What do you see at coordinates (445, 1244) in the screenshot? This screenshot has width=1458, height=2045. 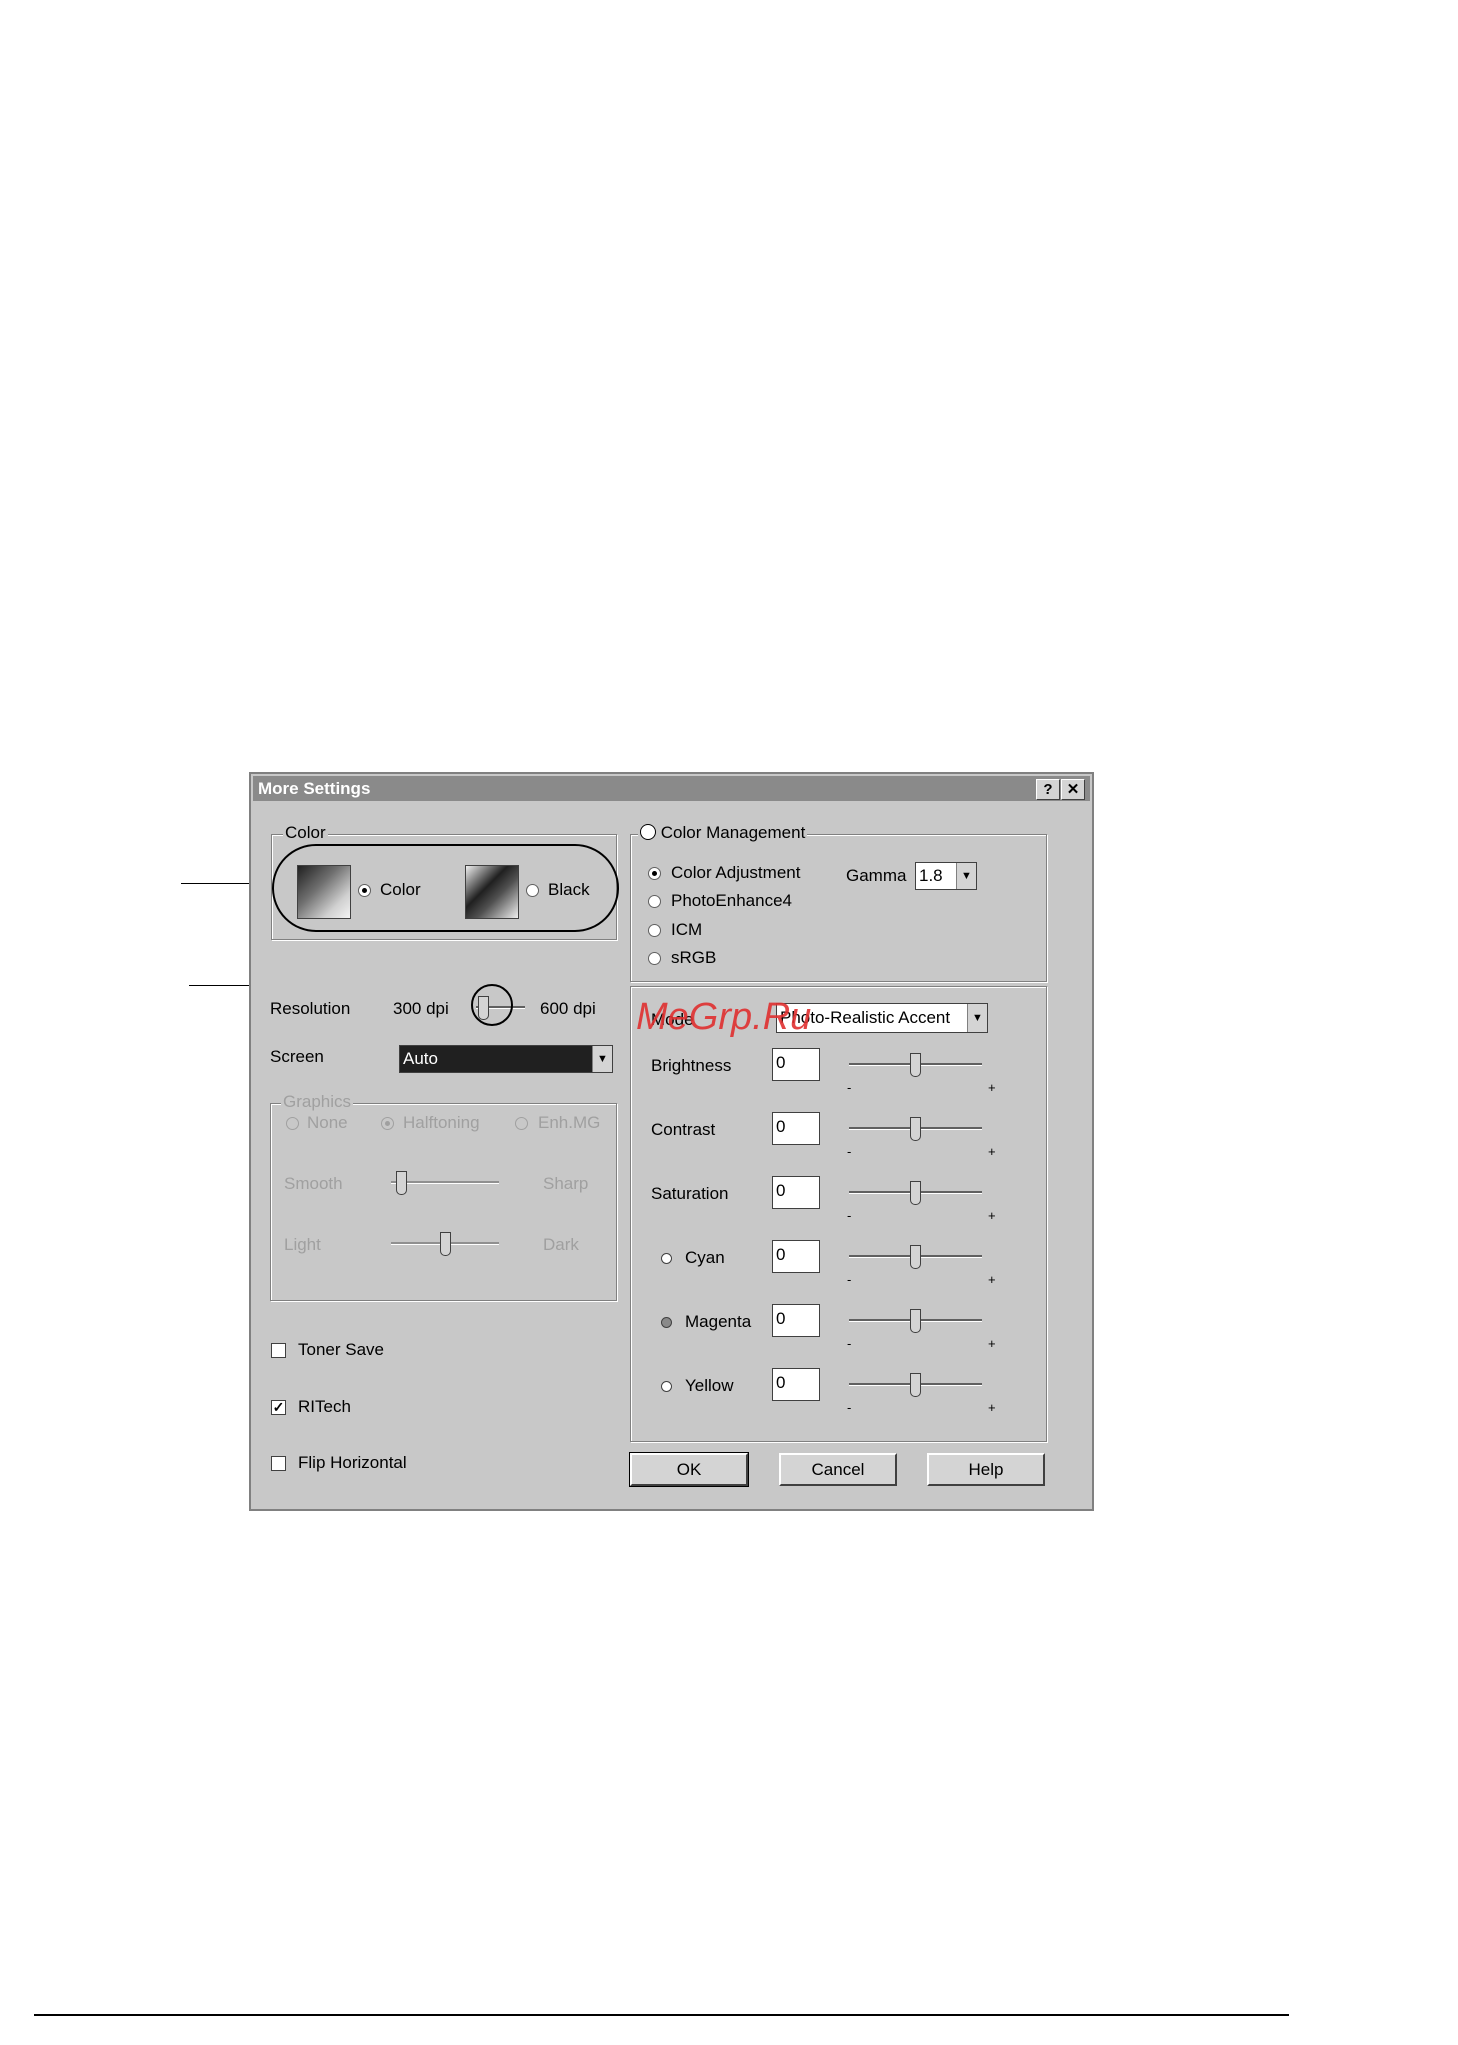 I see `light-dark-slider-thumb` at bounding box center [445, 1244].